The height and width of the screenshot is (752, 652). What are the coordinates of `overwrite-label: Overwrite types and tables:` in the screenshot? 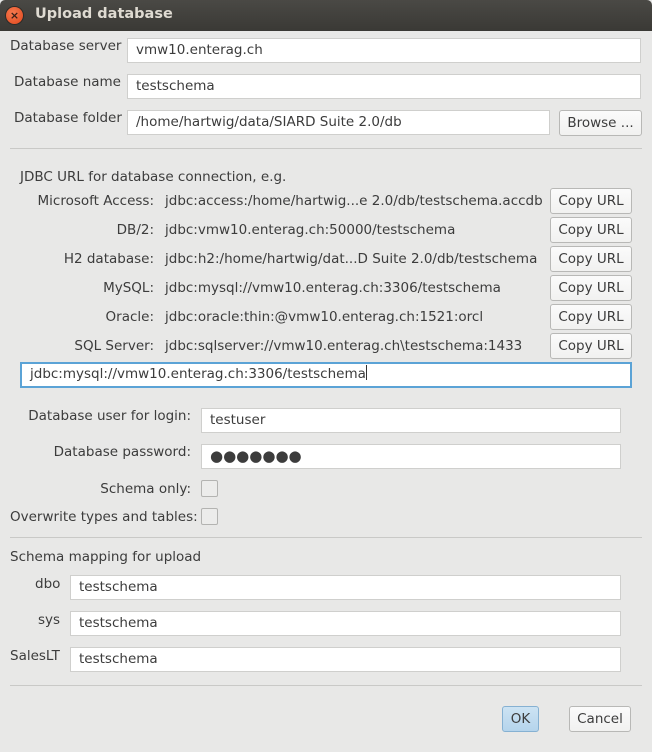 It's located at (104, 517).